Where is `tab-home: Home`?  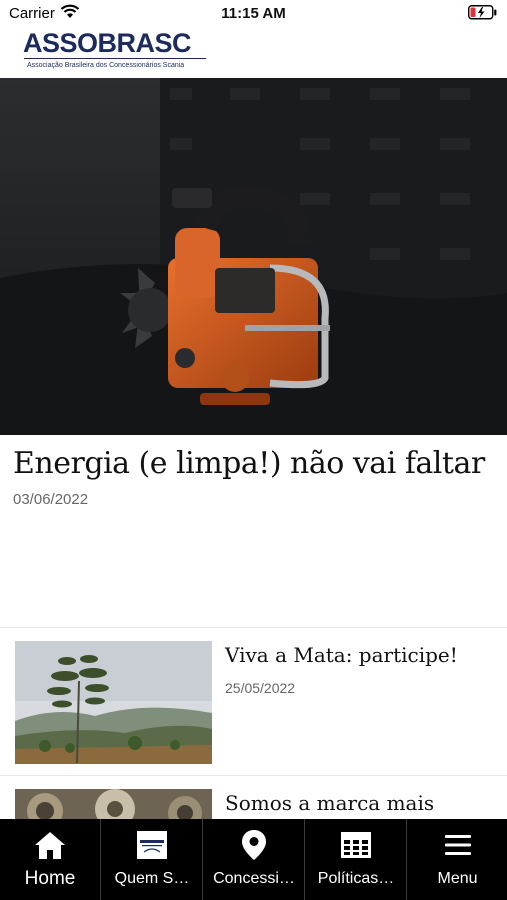
tab-home: Home is located at coordinates (50, 859).